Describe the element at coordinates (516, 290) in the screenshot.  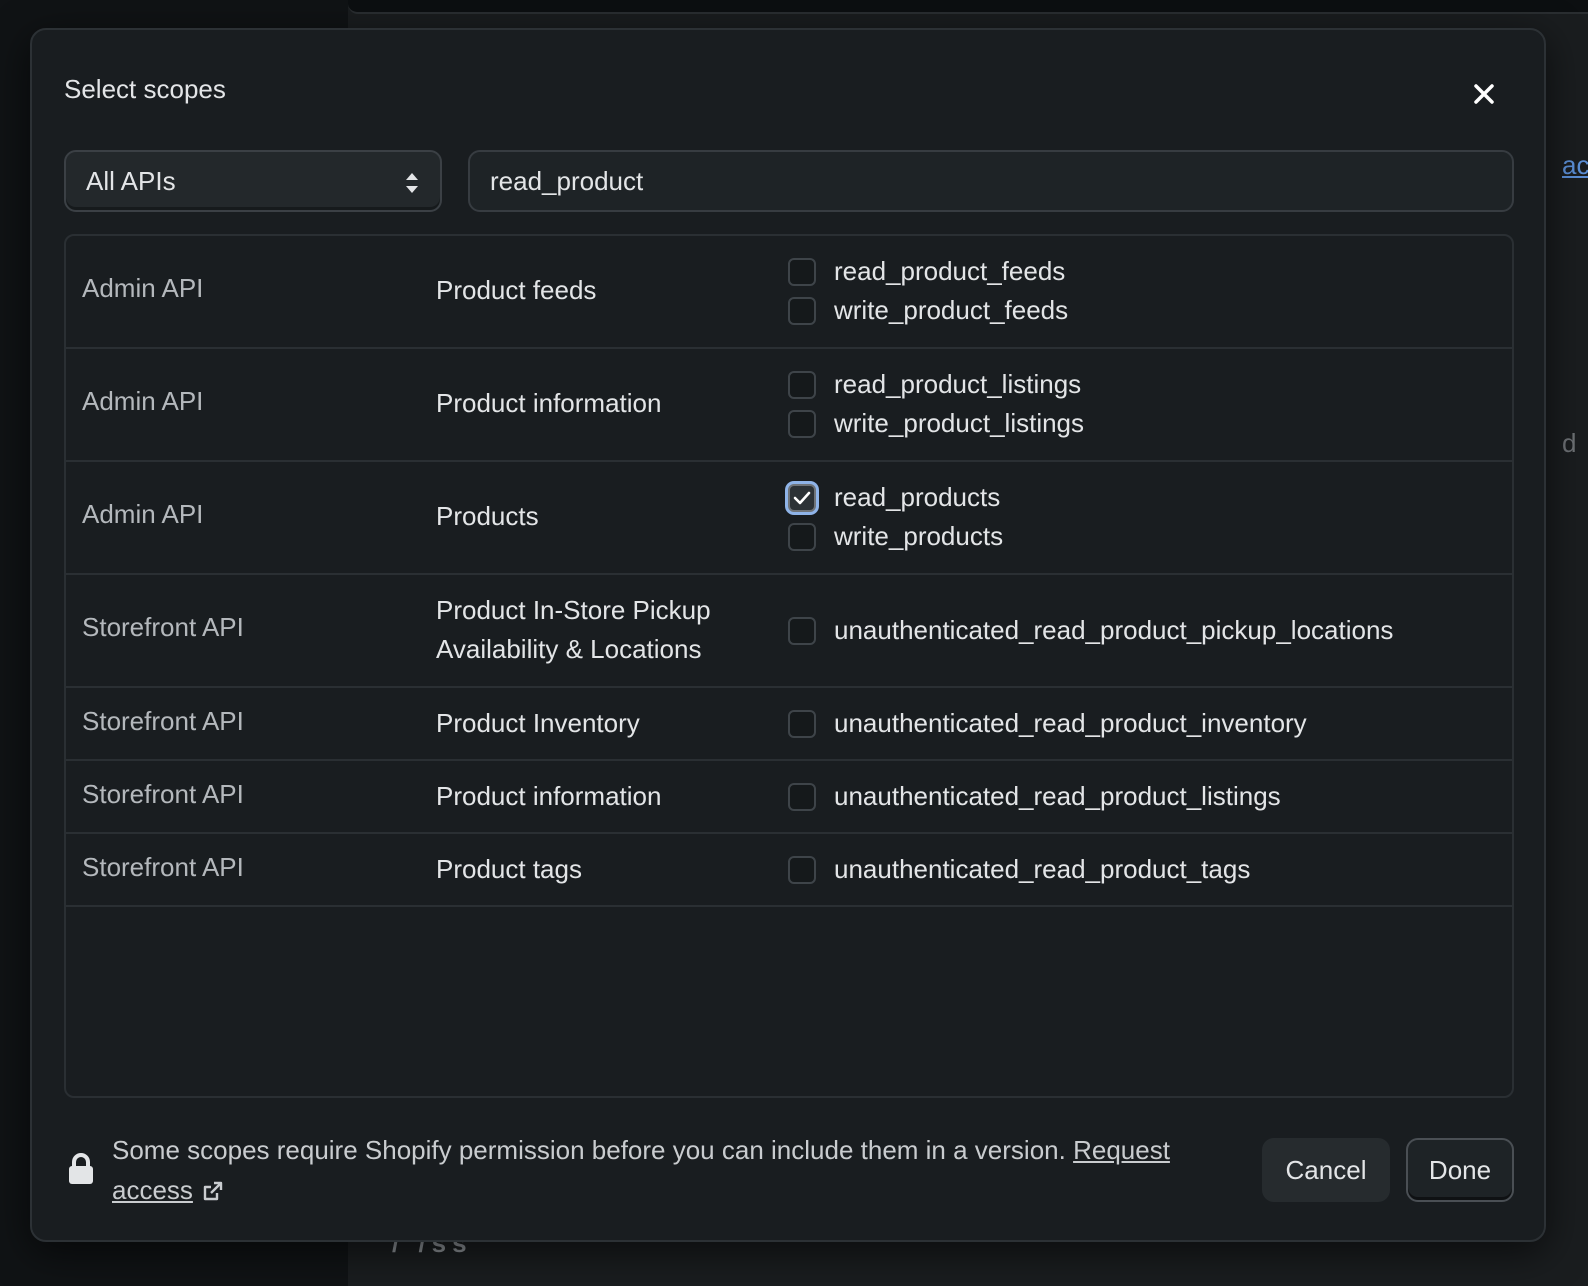
I see `row-scope-group: Product feeds` at that location.